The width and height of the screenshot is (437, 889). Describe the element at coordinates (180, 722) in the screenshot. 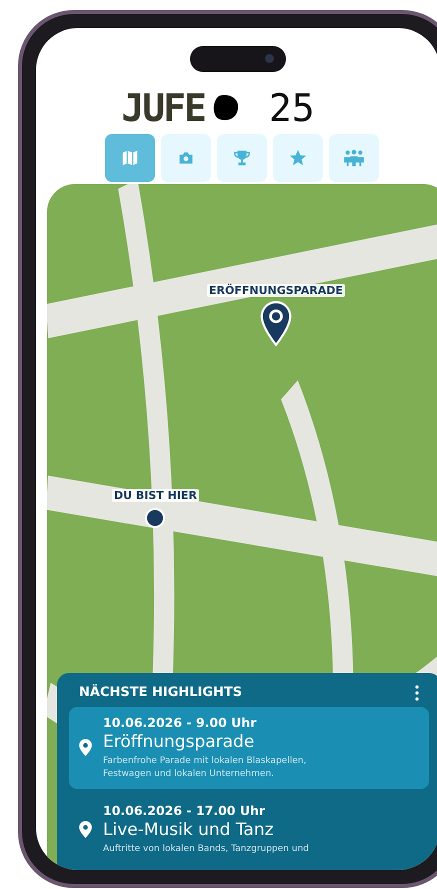

I see `event-date: 10.06.2026 - 9.00 Uhr` at that location.